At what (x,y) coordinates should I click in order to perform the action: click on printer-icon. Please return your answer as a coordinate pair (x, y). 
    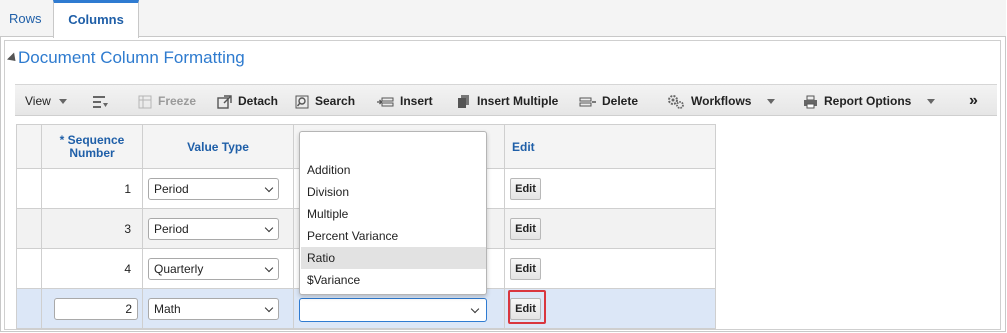
    Looking at the image, I should click on (810, 102).